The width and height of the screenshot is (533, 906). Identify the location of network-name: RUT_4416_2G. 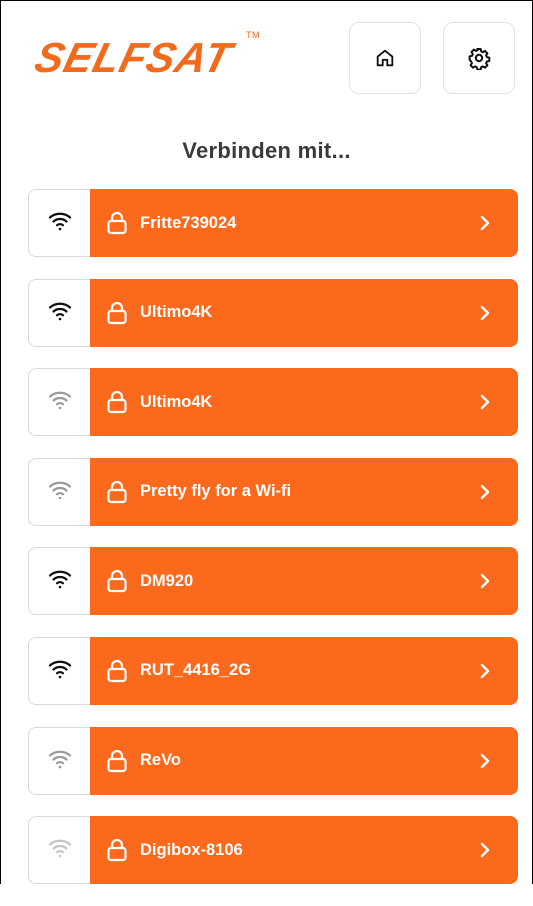
(195, 670).